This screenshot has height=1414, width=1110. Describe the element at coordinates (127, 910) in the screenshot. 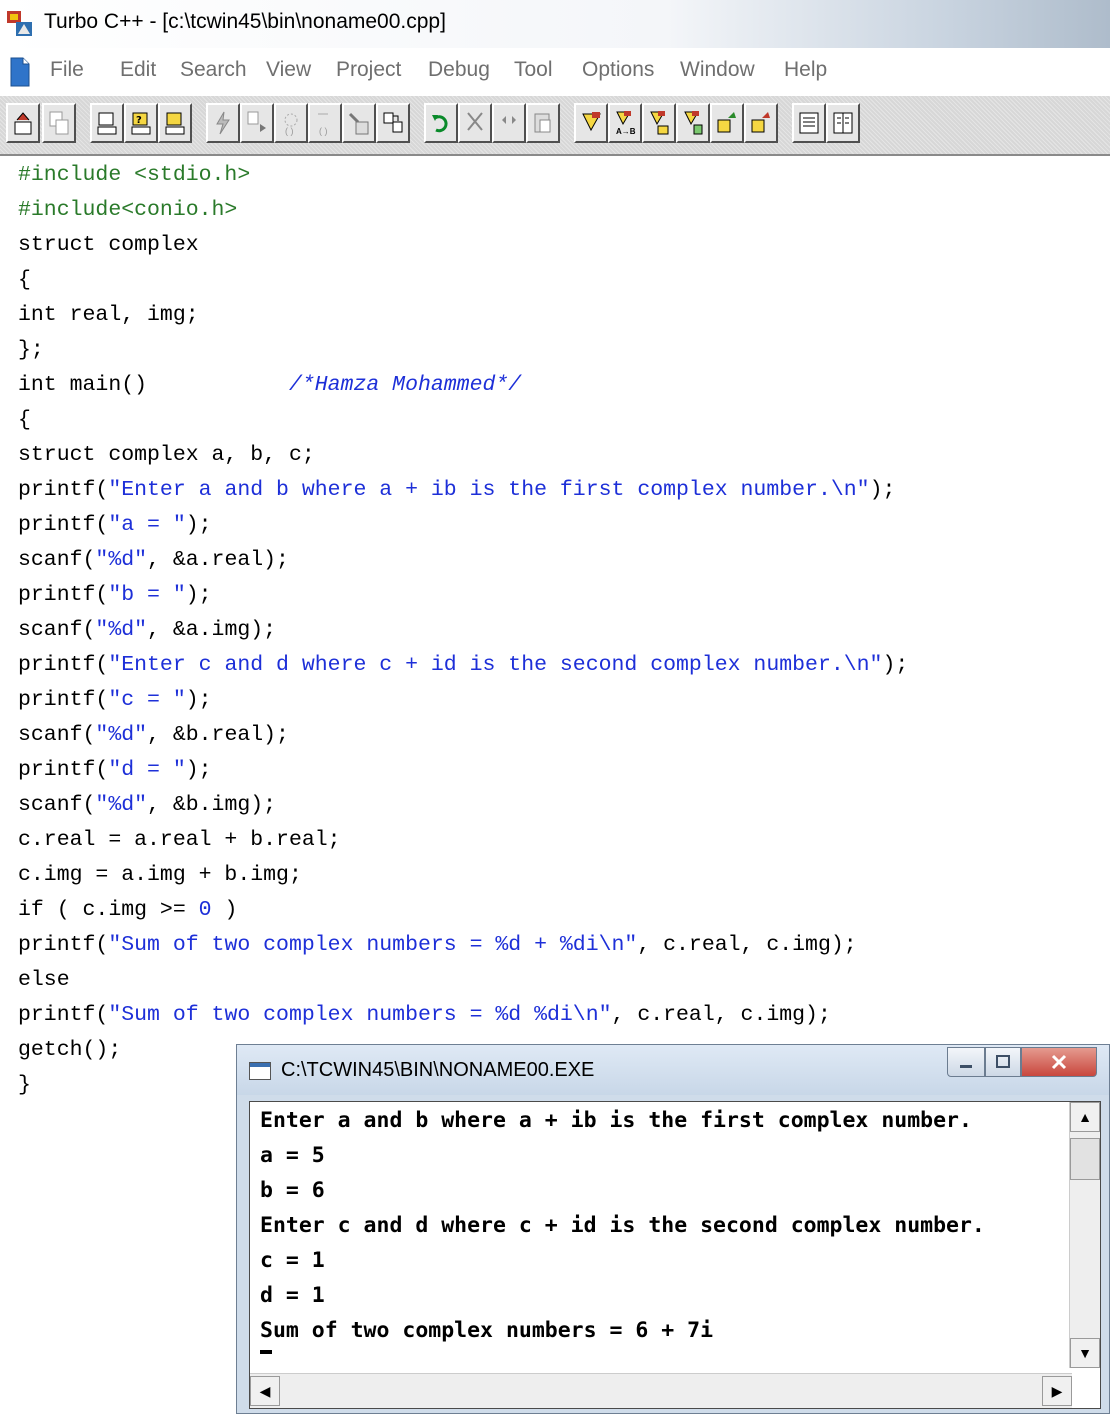

I see `code-line: if ( c.img >= 0 )` at that location.